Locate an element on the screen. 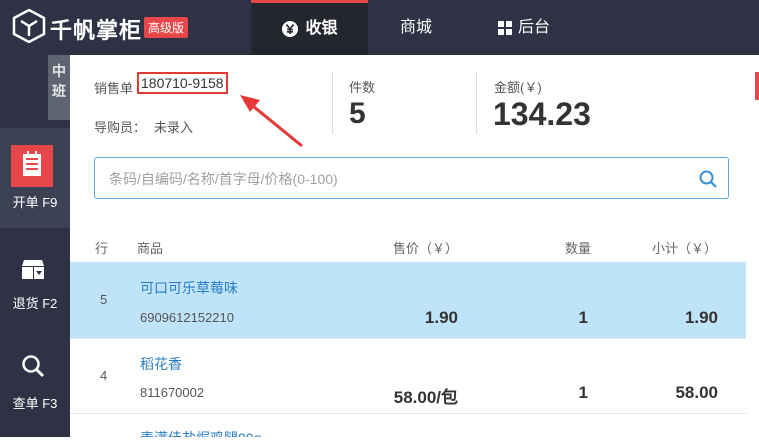  edition-badge: 高级版 is located at coordinates (166, 27).